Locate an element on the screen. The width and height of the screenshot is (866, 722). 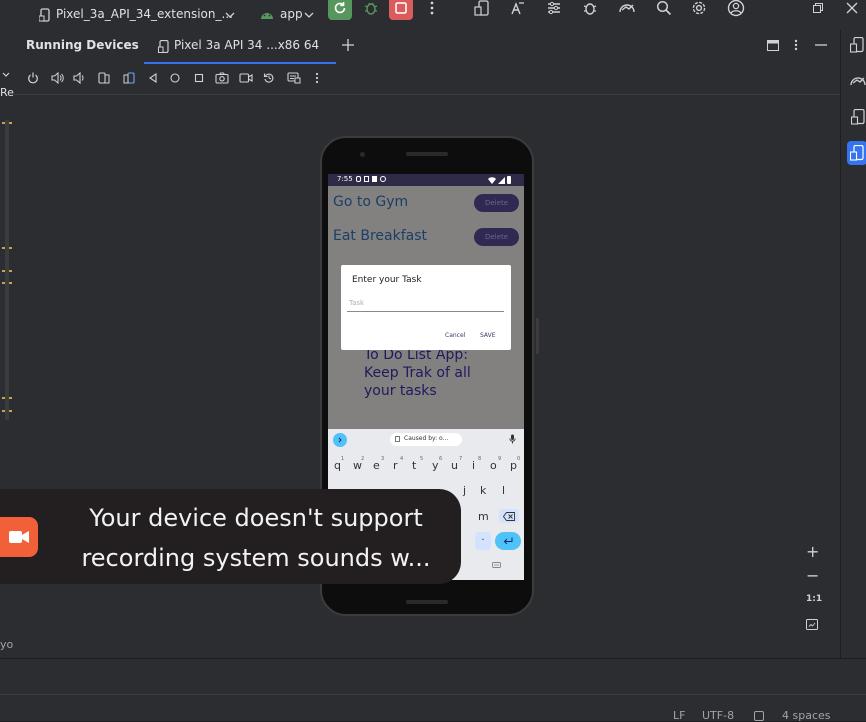
device-explorer-icon is located at coordinates (857, 117).